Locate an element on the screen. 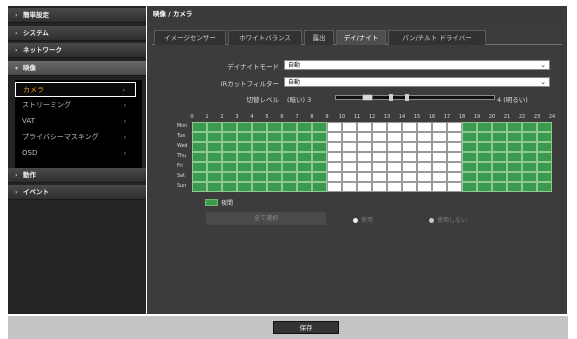 Image resolution: width=577 pixels, height=339 pixels. day-night-mode-select: 自動 ⌄ is located at coordinates (417, 65).